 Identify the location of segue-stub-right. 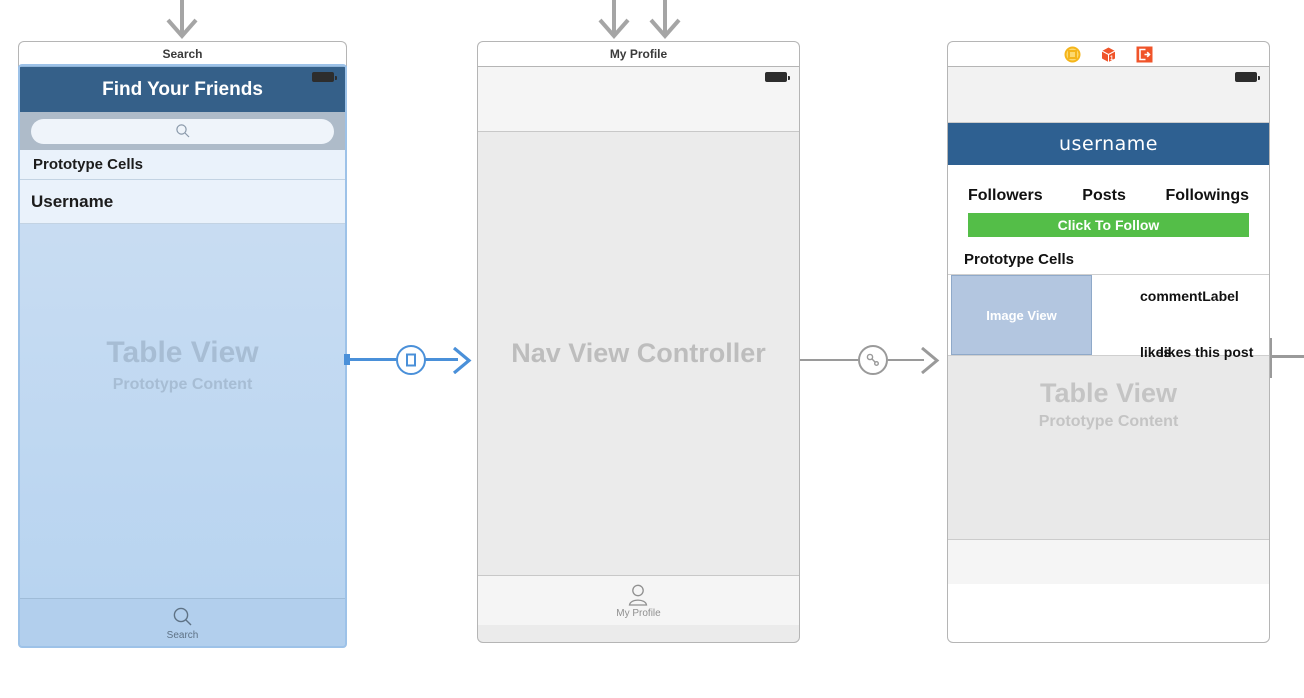
(1287, 358).